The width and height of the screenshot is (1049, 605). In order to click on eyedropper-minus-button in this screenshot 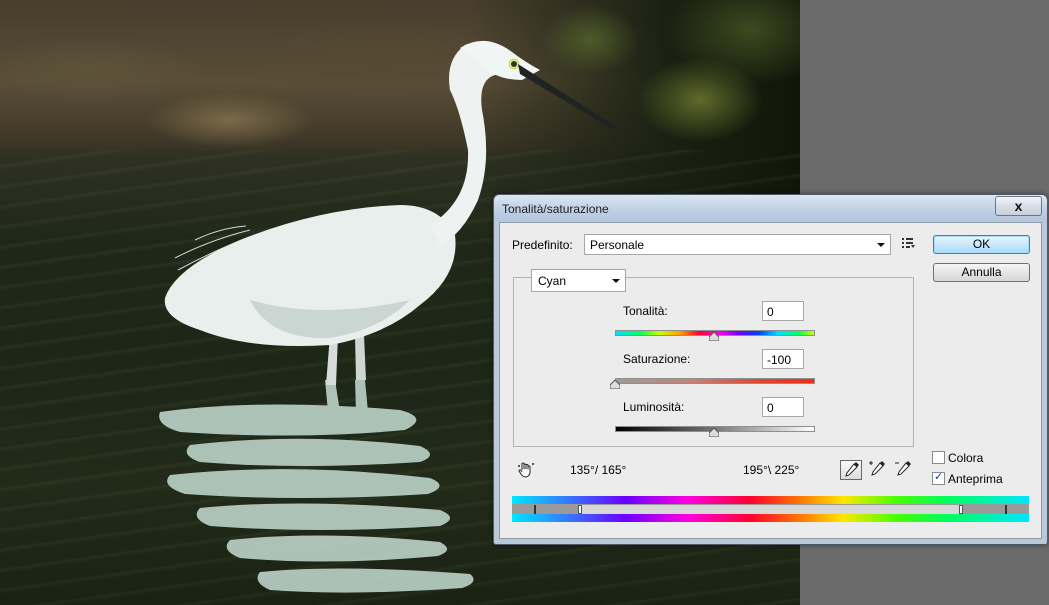, I will do `click(903, 469)`.